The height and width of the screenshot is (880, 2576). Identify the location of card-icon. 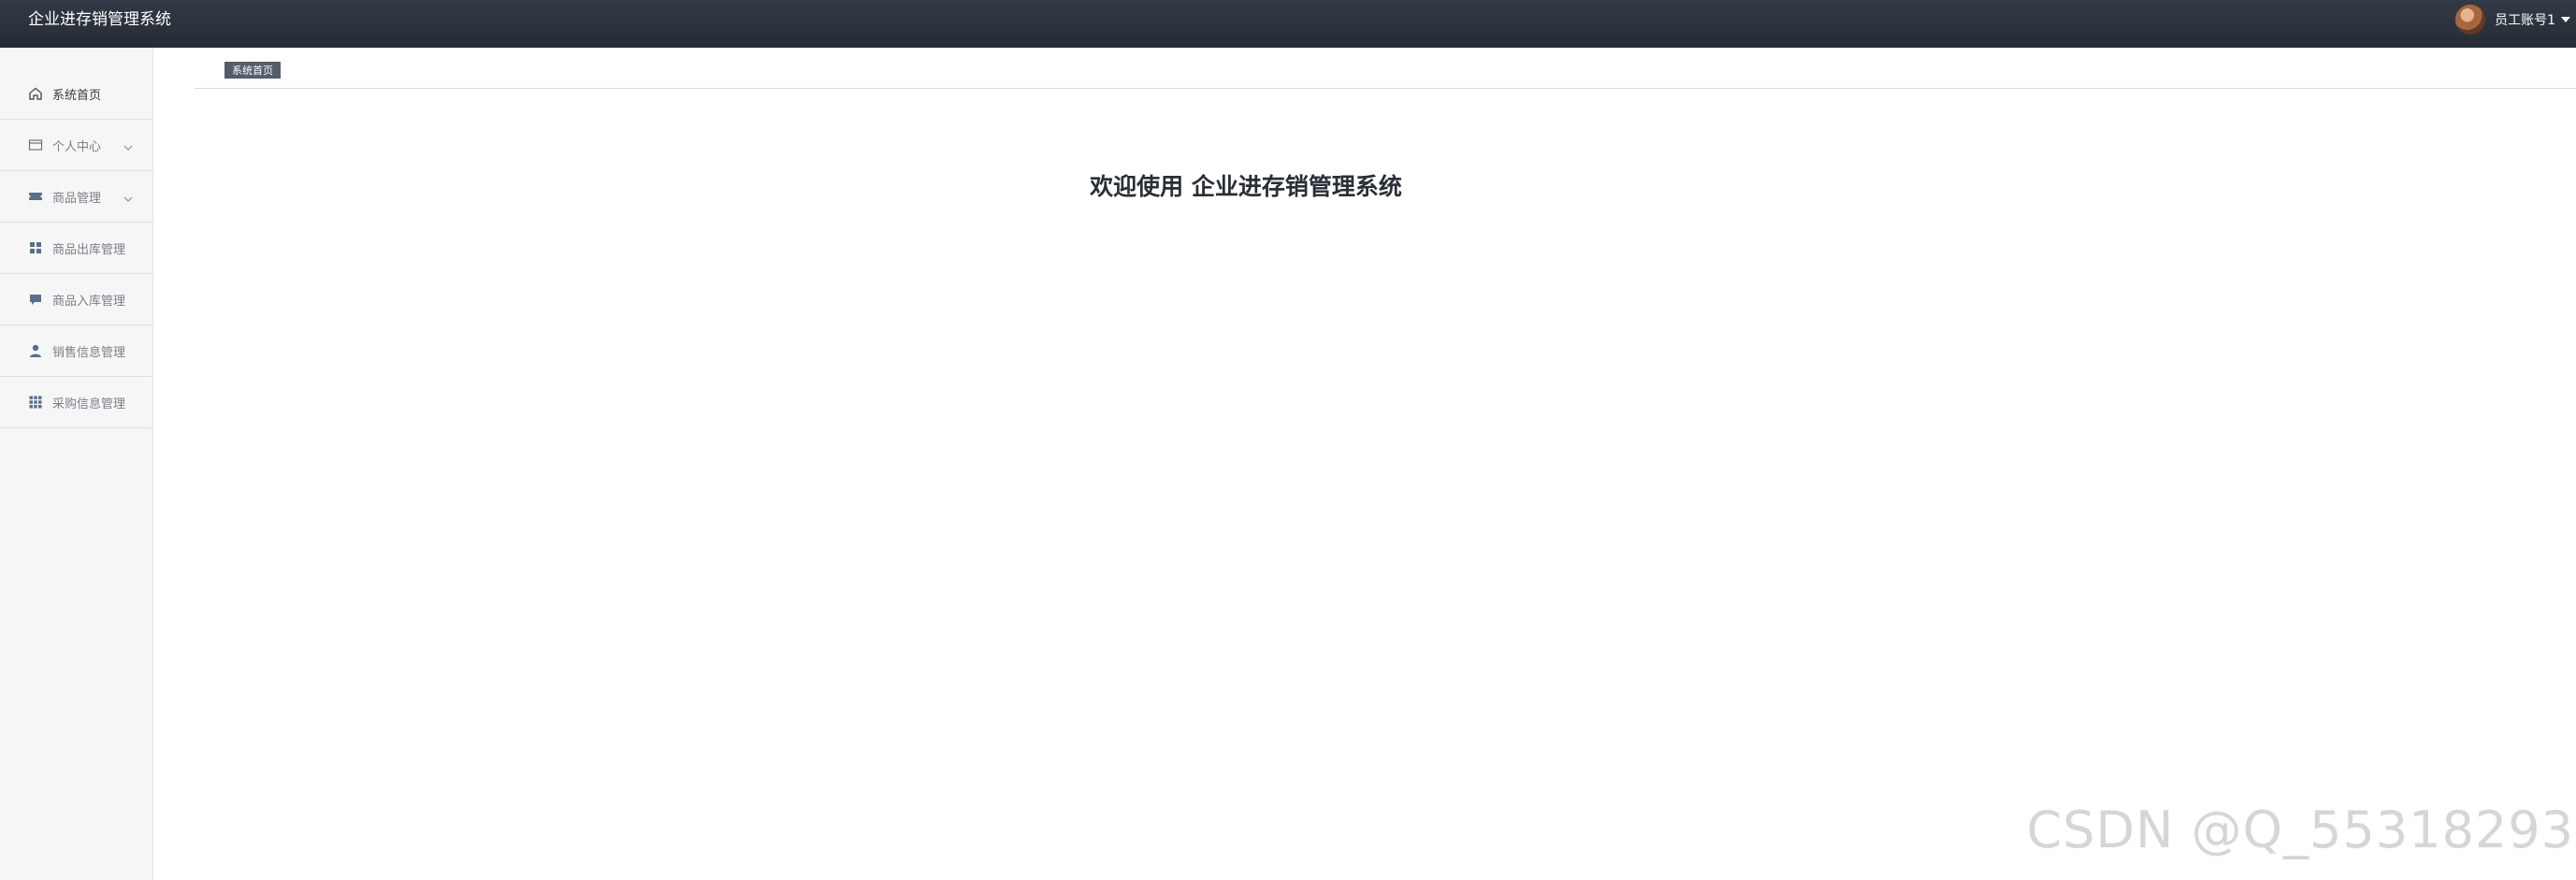
(35, 144).